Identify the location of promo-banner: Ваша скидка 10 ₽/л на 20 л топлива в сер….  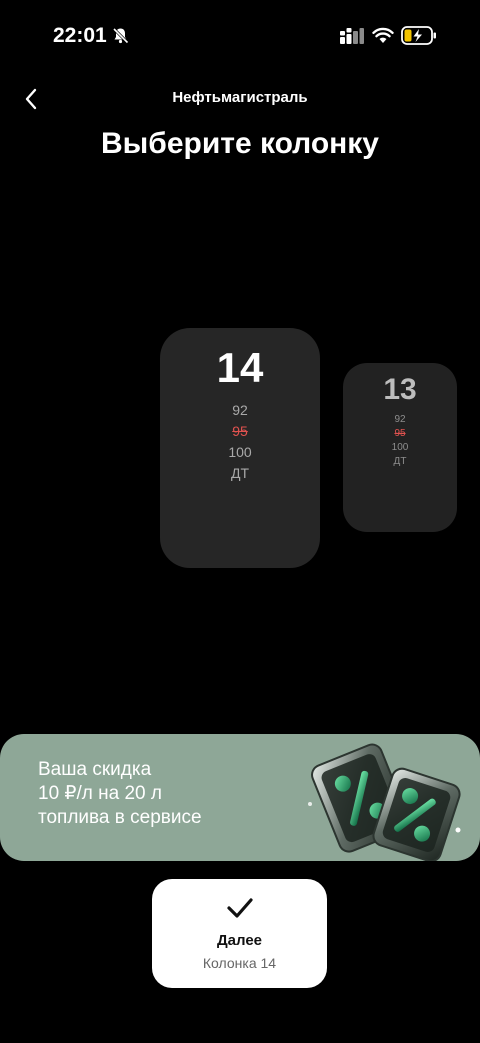
(240, 797).